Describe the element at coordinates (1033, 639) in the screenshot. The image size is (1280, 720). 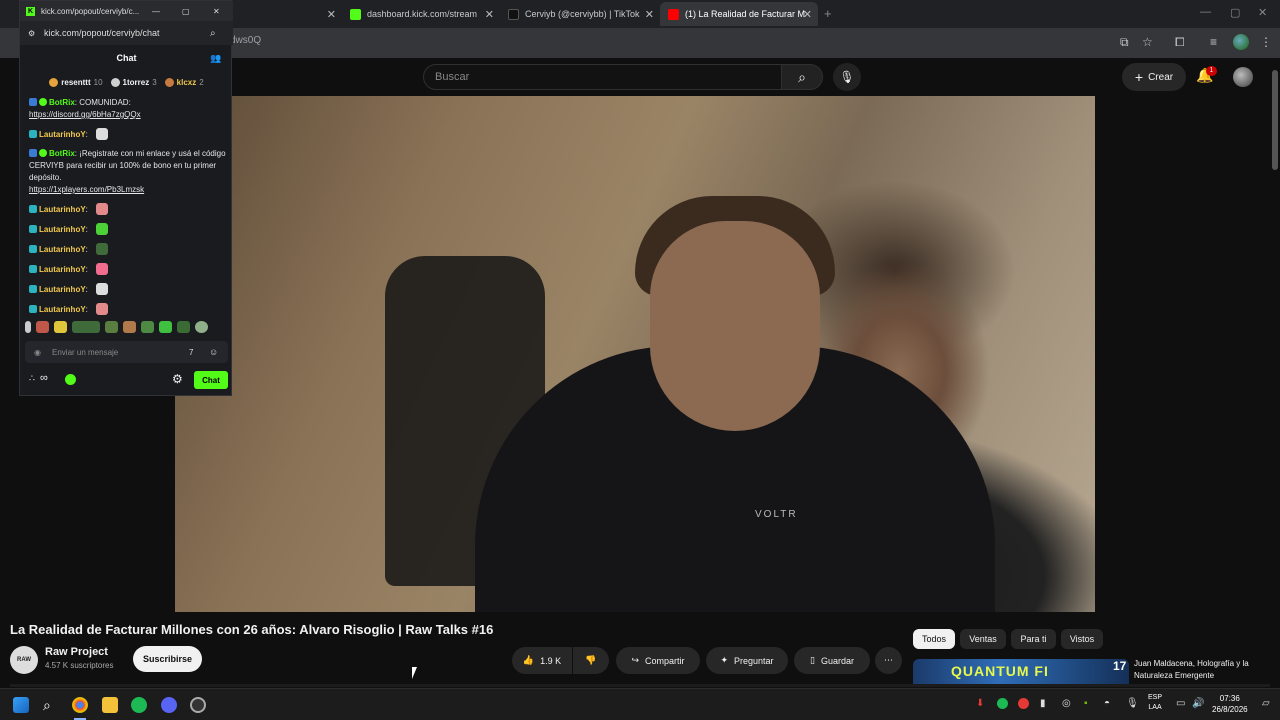
I see `chip-para-ti: Para ti` at that location.